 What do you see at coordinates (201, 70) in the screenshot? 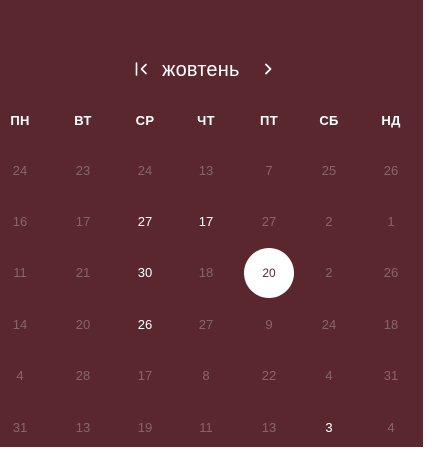
I see `month-title: жовтень` at bounding box center [201, 70].